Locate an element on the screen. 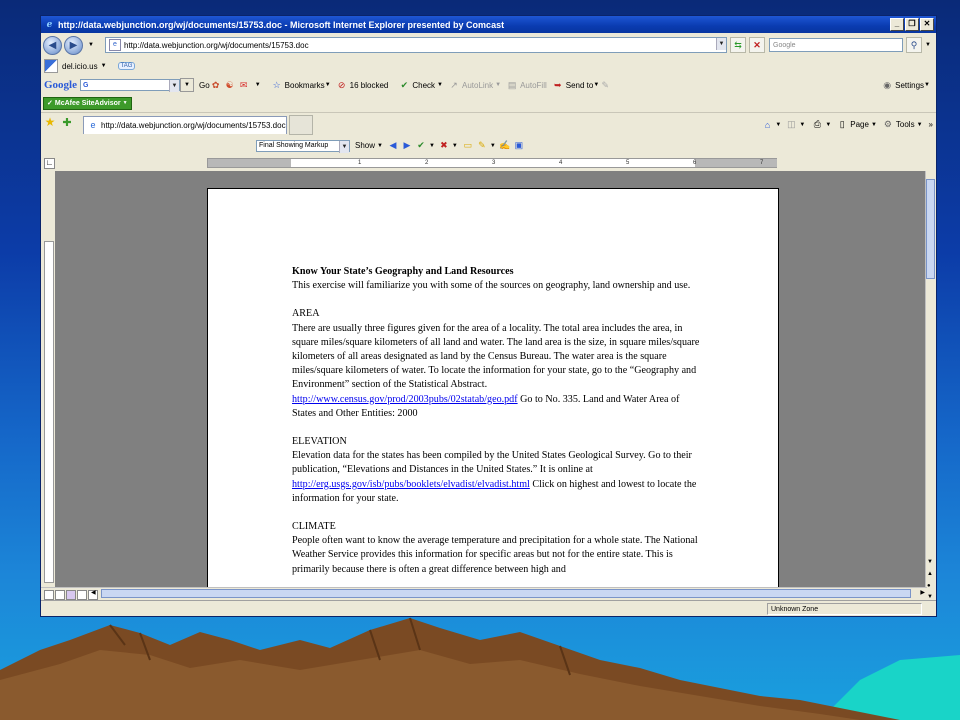 Image resolution: width=960 pixels, height=720 pixels. new-tab-button is located at coordinates (301, 124).